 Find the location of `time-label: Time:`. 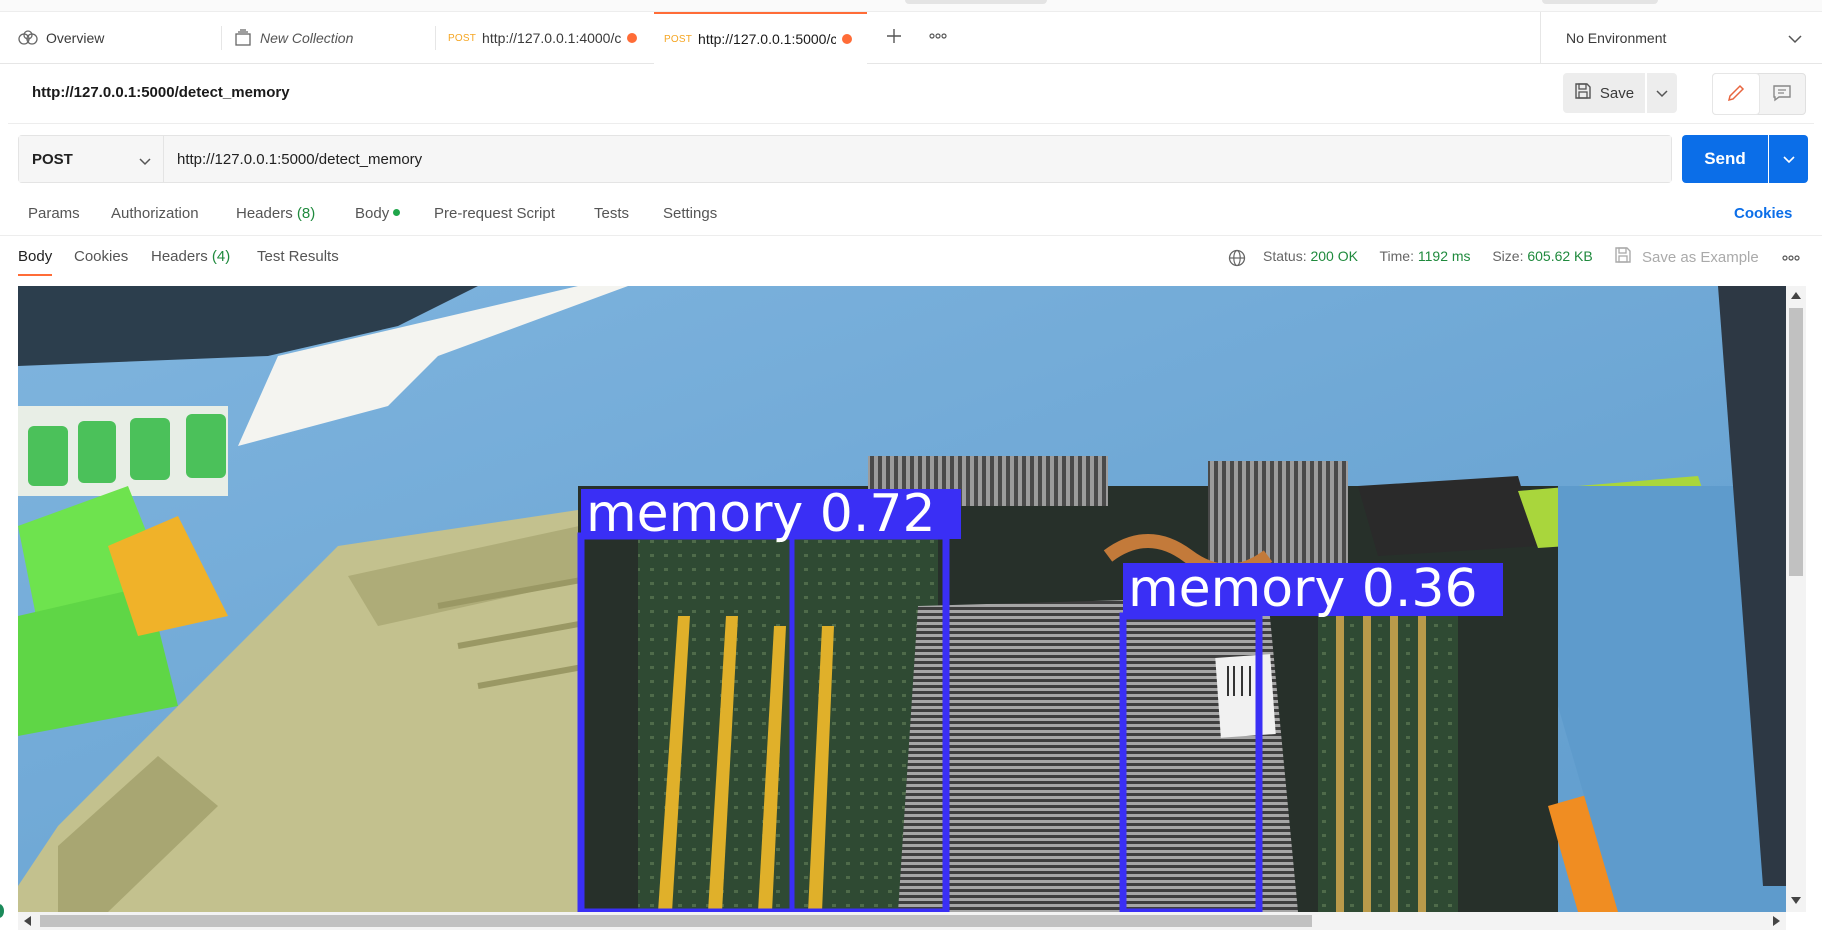

time-label: Time: is located at coordinates (1396, 256).